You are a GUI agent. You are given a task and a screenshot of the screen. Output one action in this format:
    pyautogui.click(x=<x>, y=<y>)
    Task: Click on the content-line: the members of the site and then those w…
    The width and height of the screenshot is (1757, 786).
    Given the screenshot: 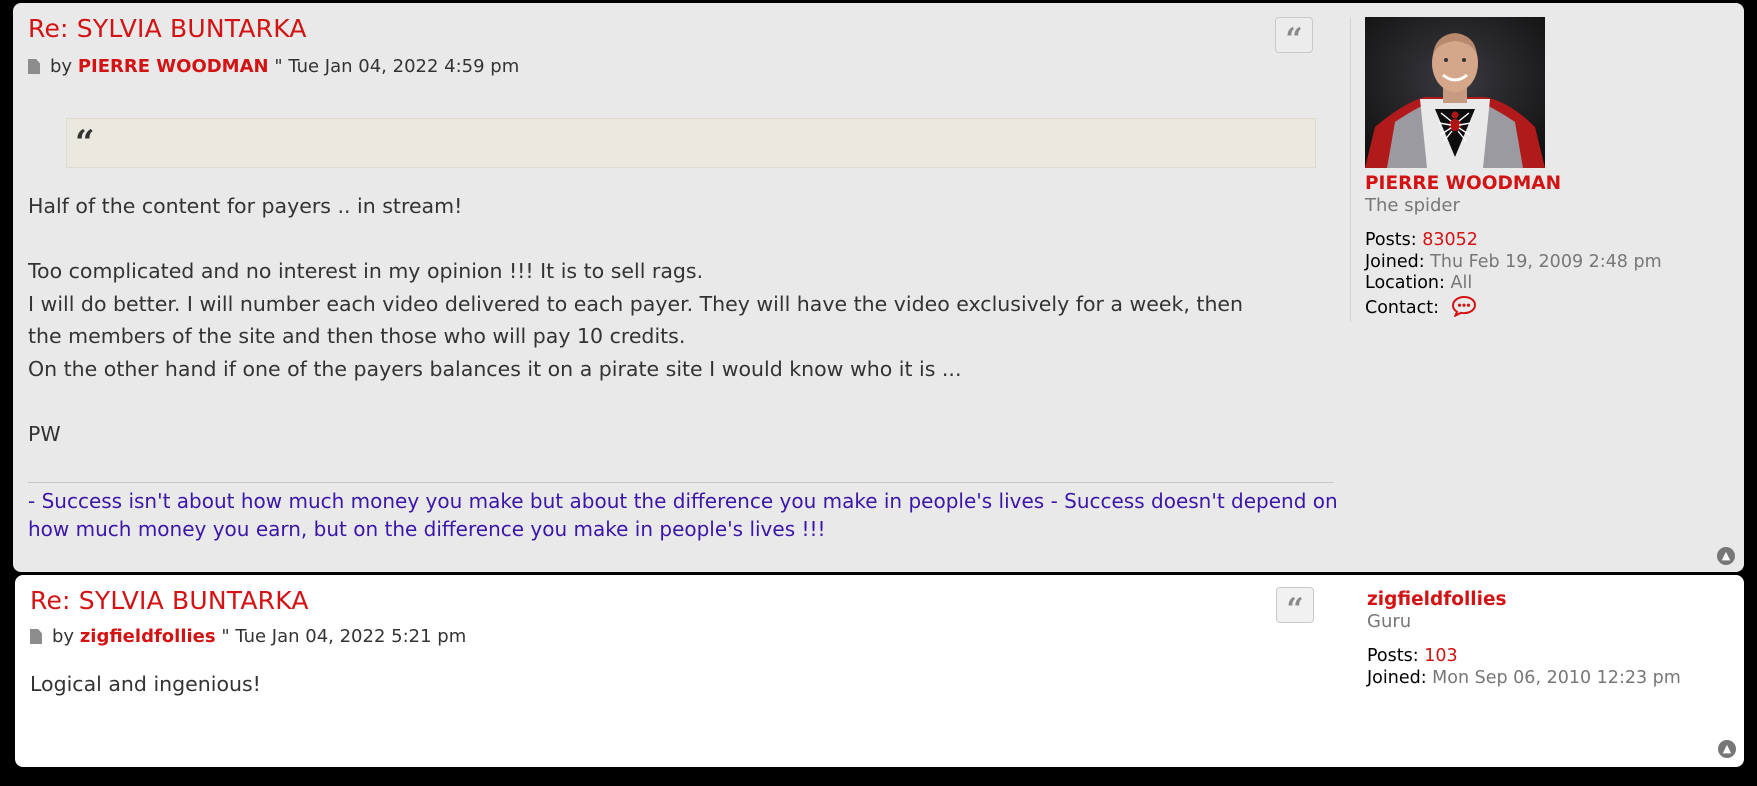 What is the action you would take?
    pyautogui.click(x=357, y=336)
    